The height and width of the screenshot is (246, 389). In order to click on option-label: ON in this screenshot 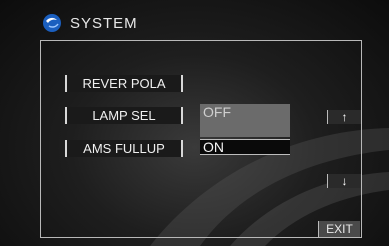, I will do `click(213, 147)`.